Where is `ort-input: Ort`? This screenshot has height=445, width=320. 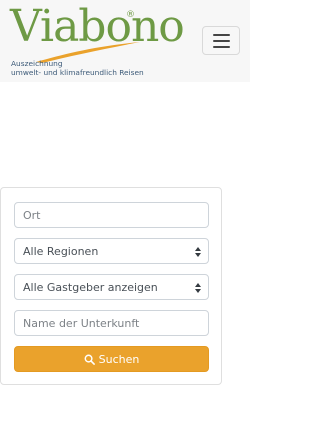
ort-input: Ort is located at coordinates (111, 215).